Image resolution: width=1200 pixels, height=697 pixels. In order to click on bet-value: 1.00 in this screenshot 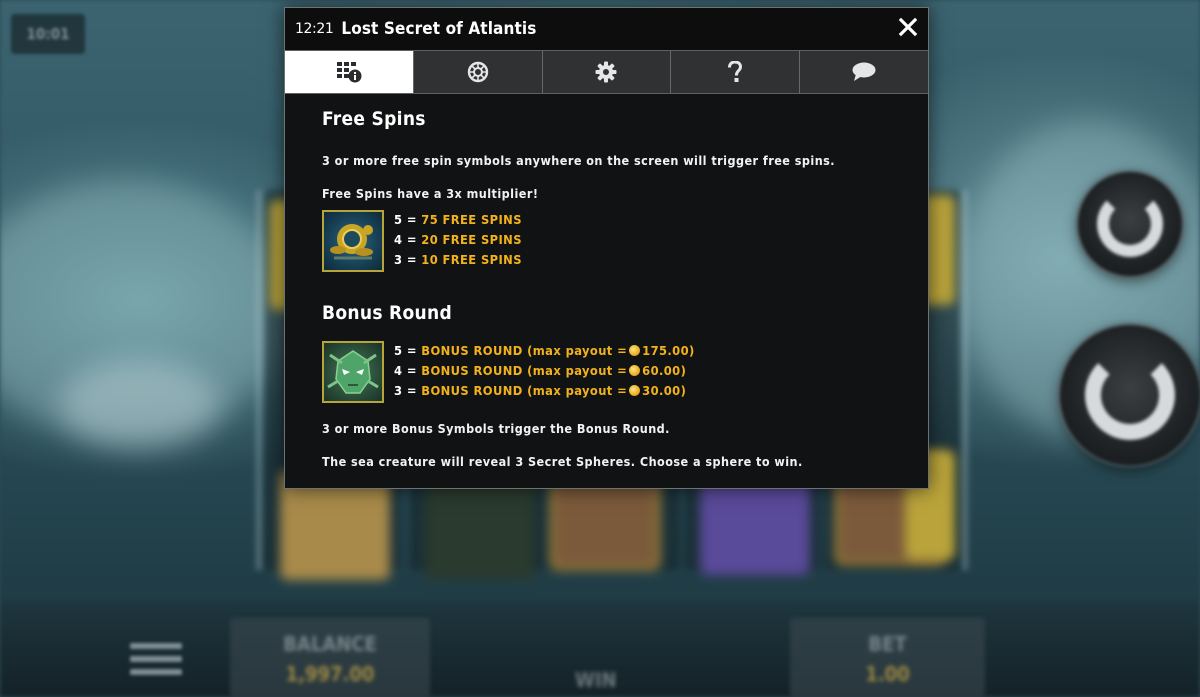, I will do `click(887, 674)`.